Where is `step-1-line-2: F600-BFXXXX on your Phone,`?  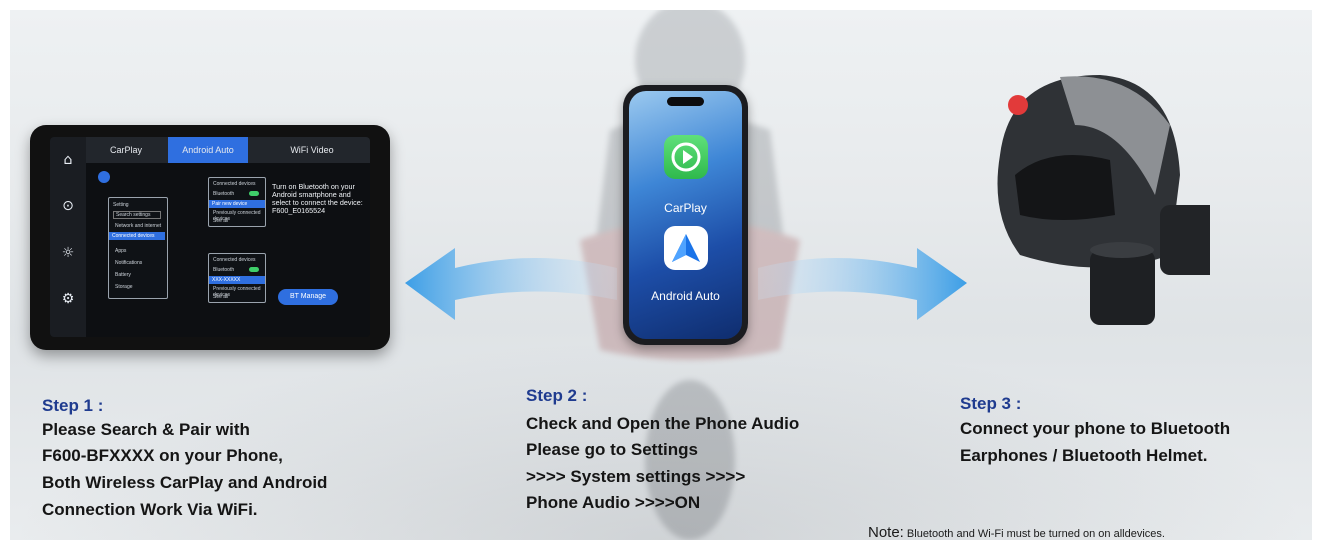 step-1-line-2: F600-BFXXXX on your Phone, is located at coordinates (162, 455).